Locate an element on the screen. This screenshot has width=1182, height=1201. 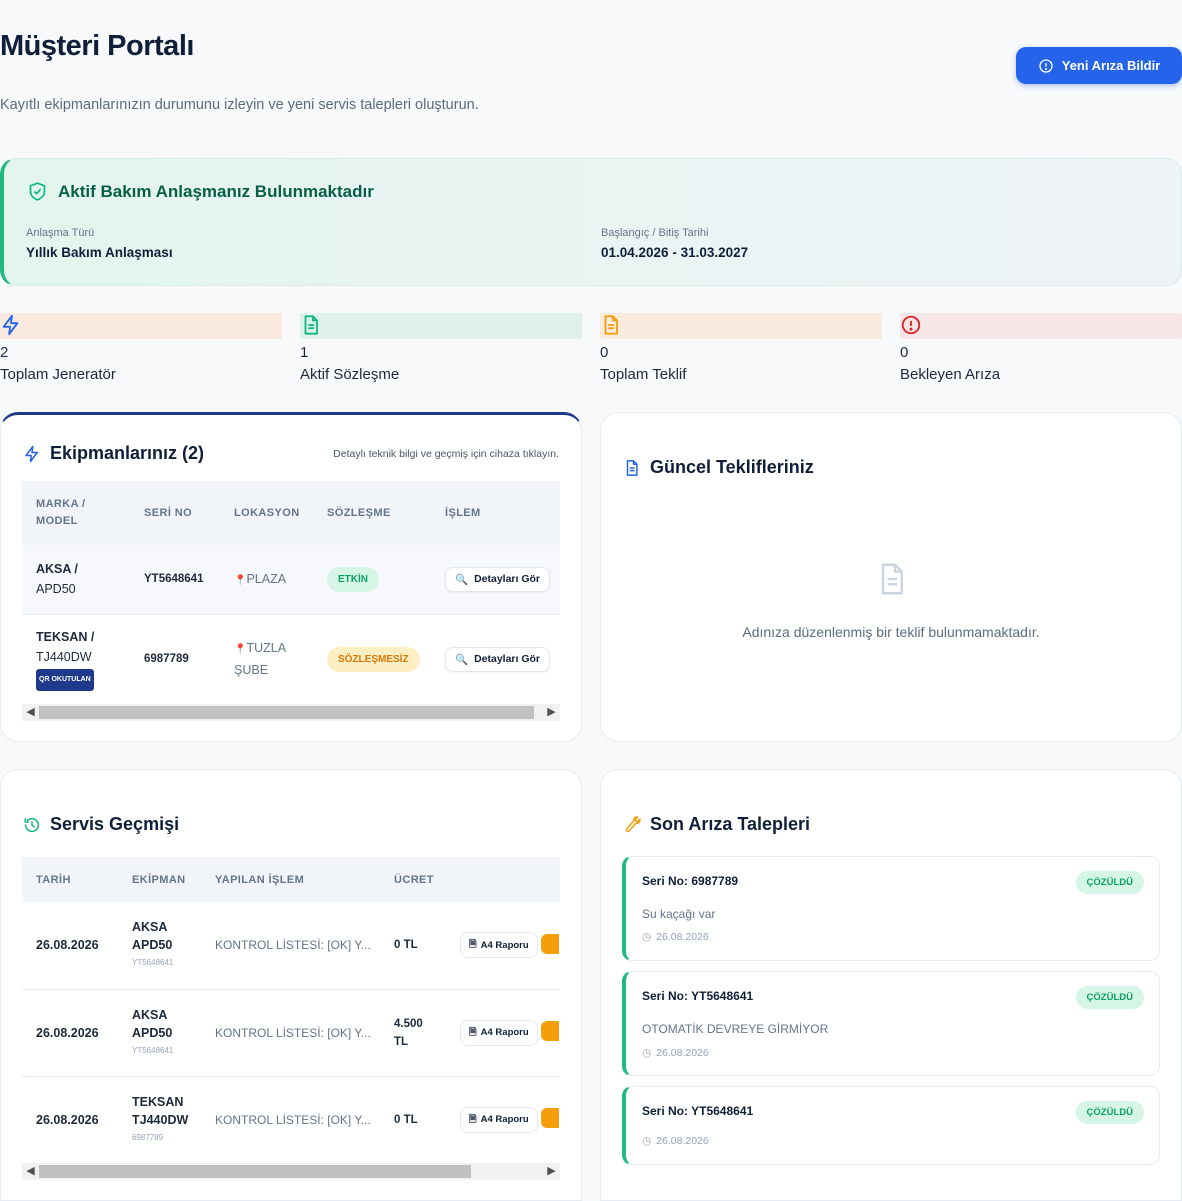
brand: TEKSAN is located at coordinates (158, 1101).